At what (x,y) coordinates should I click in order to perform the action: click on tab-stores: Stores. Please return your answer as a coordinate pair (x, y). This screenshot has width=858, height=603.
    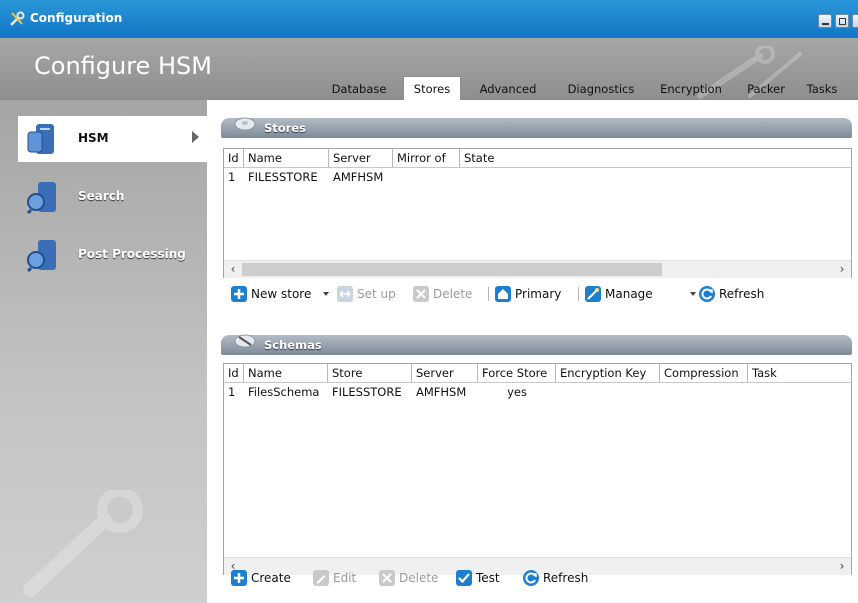
    Looking at the image, I should click on (432, 88).